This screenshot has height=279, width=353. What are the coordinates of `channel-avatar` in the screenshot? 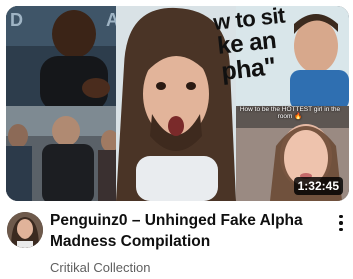 It's located at (25, 230).